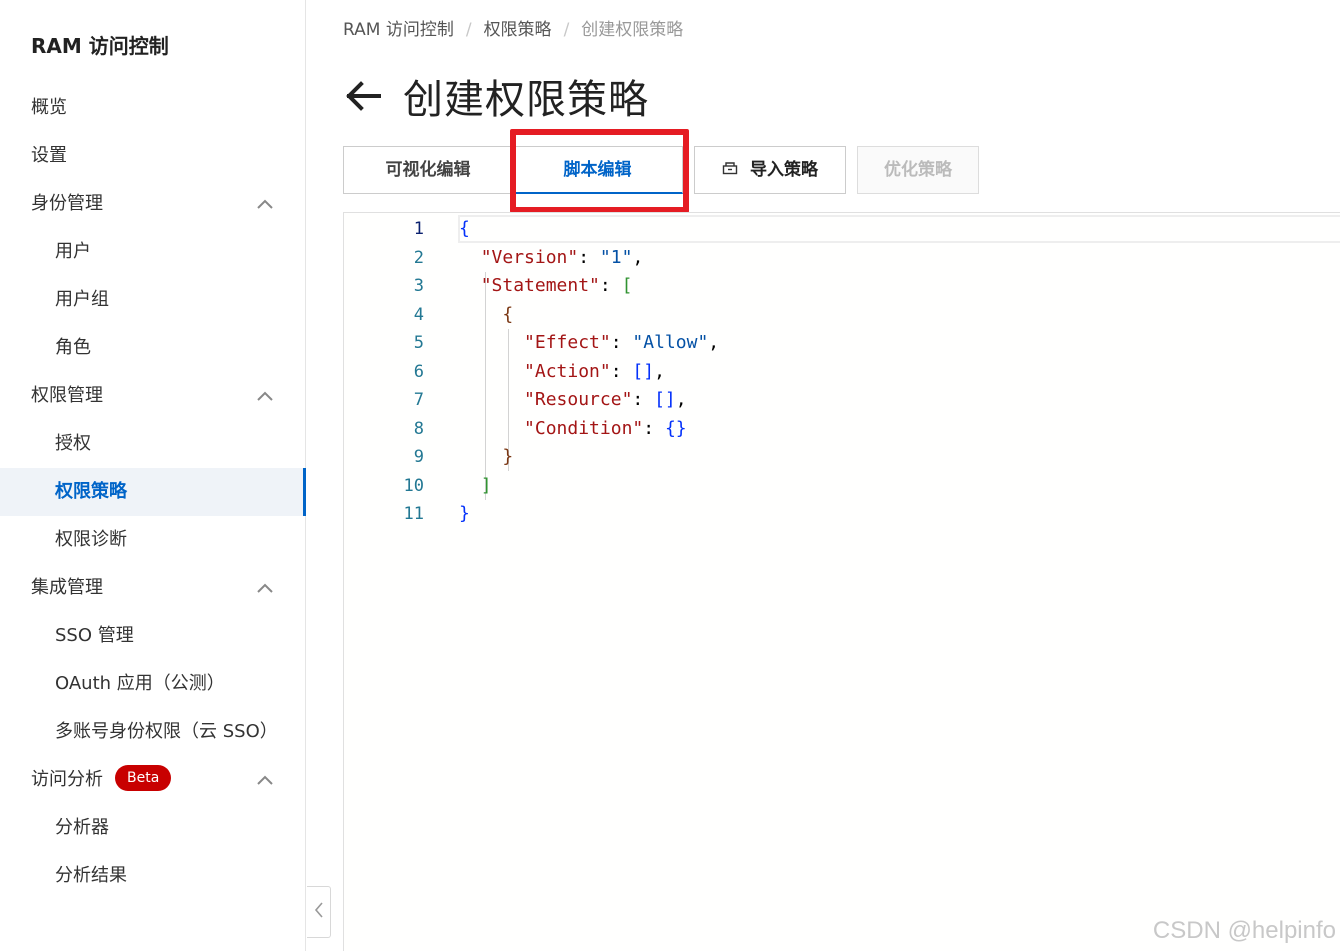 This screenshot has height=951, width=1340. What do you see at coordinates (153, 156) in the screenshot?
I see `sidebar-item-settings: 设置` at bounding box center [153, 156].